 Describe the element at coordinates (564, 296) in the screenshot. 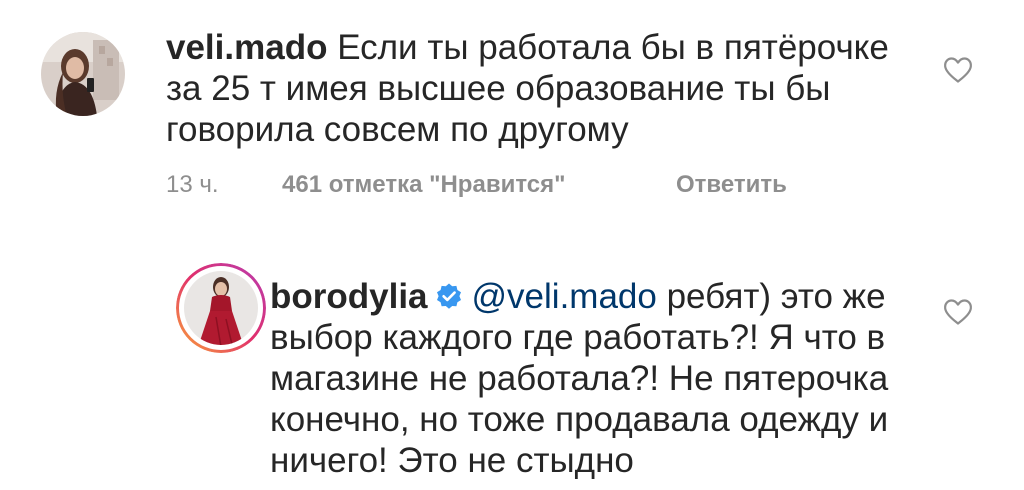

I see `mention-link: @veli.mado` at that location.